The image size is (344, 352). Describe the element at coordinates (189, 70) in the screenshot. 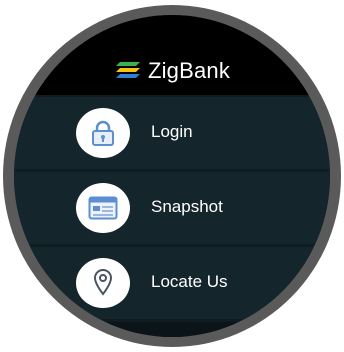

I see `app-name: ZigBank` at that location.